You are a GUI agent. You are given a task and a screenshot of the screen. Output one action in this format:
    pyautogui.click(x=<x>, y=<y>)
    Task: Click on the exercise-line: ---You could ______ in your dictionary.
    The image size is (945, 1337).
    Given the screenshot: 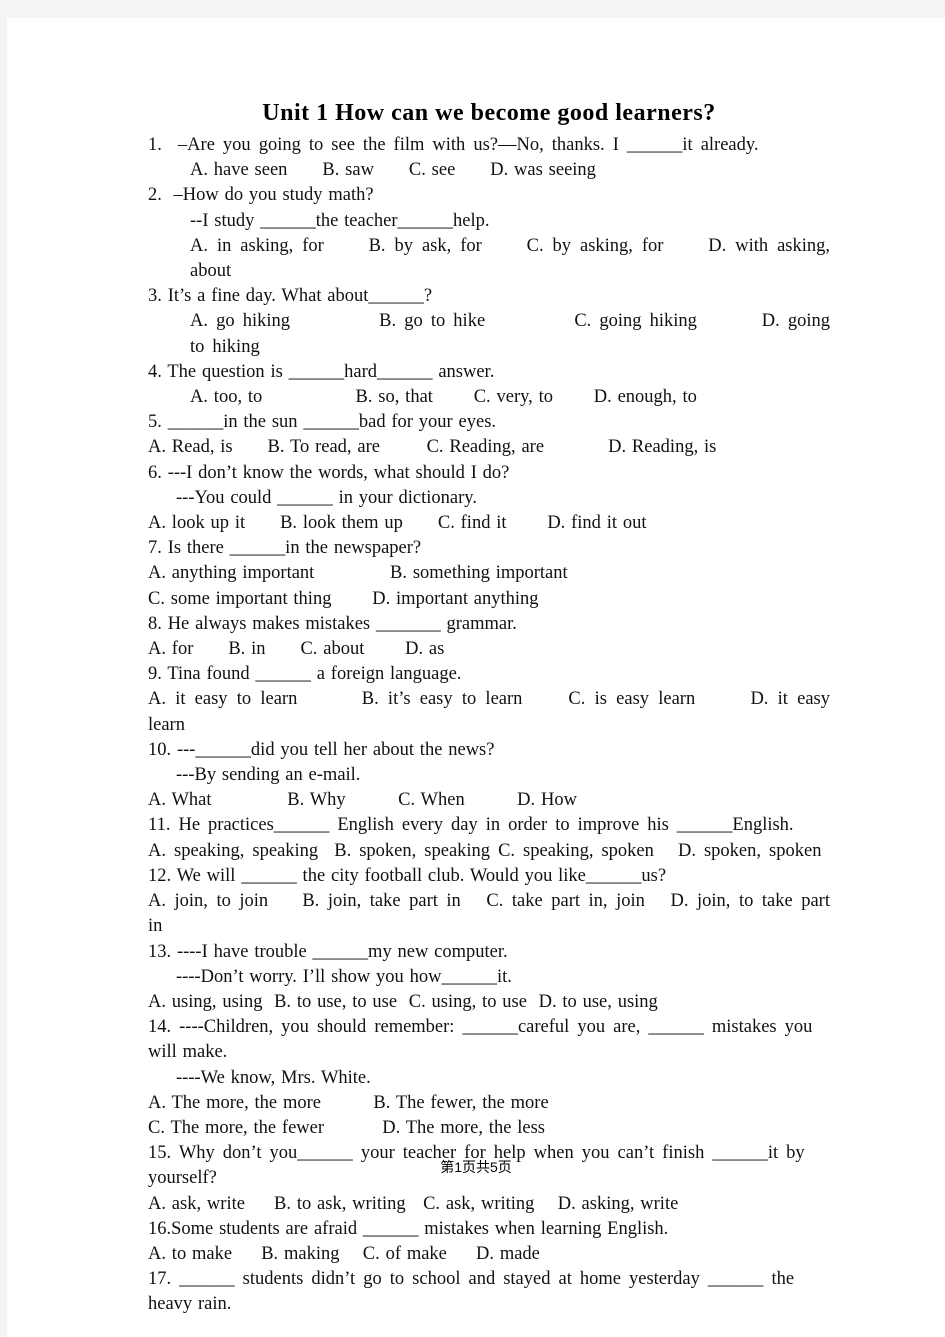 What is the action you would take?
    pyautogui.click(x=326, y=497)
    